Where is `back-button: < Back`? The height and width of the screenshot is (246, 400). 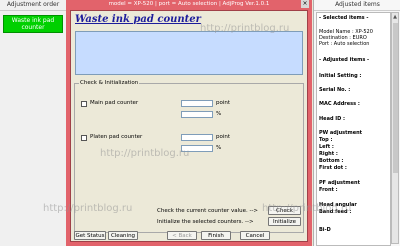
back-button: < Back is located at coordinates (182, 235).